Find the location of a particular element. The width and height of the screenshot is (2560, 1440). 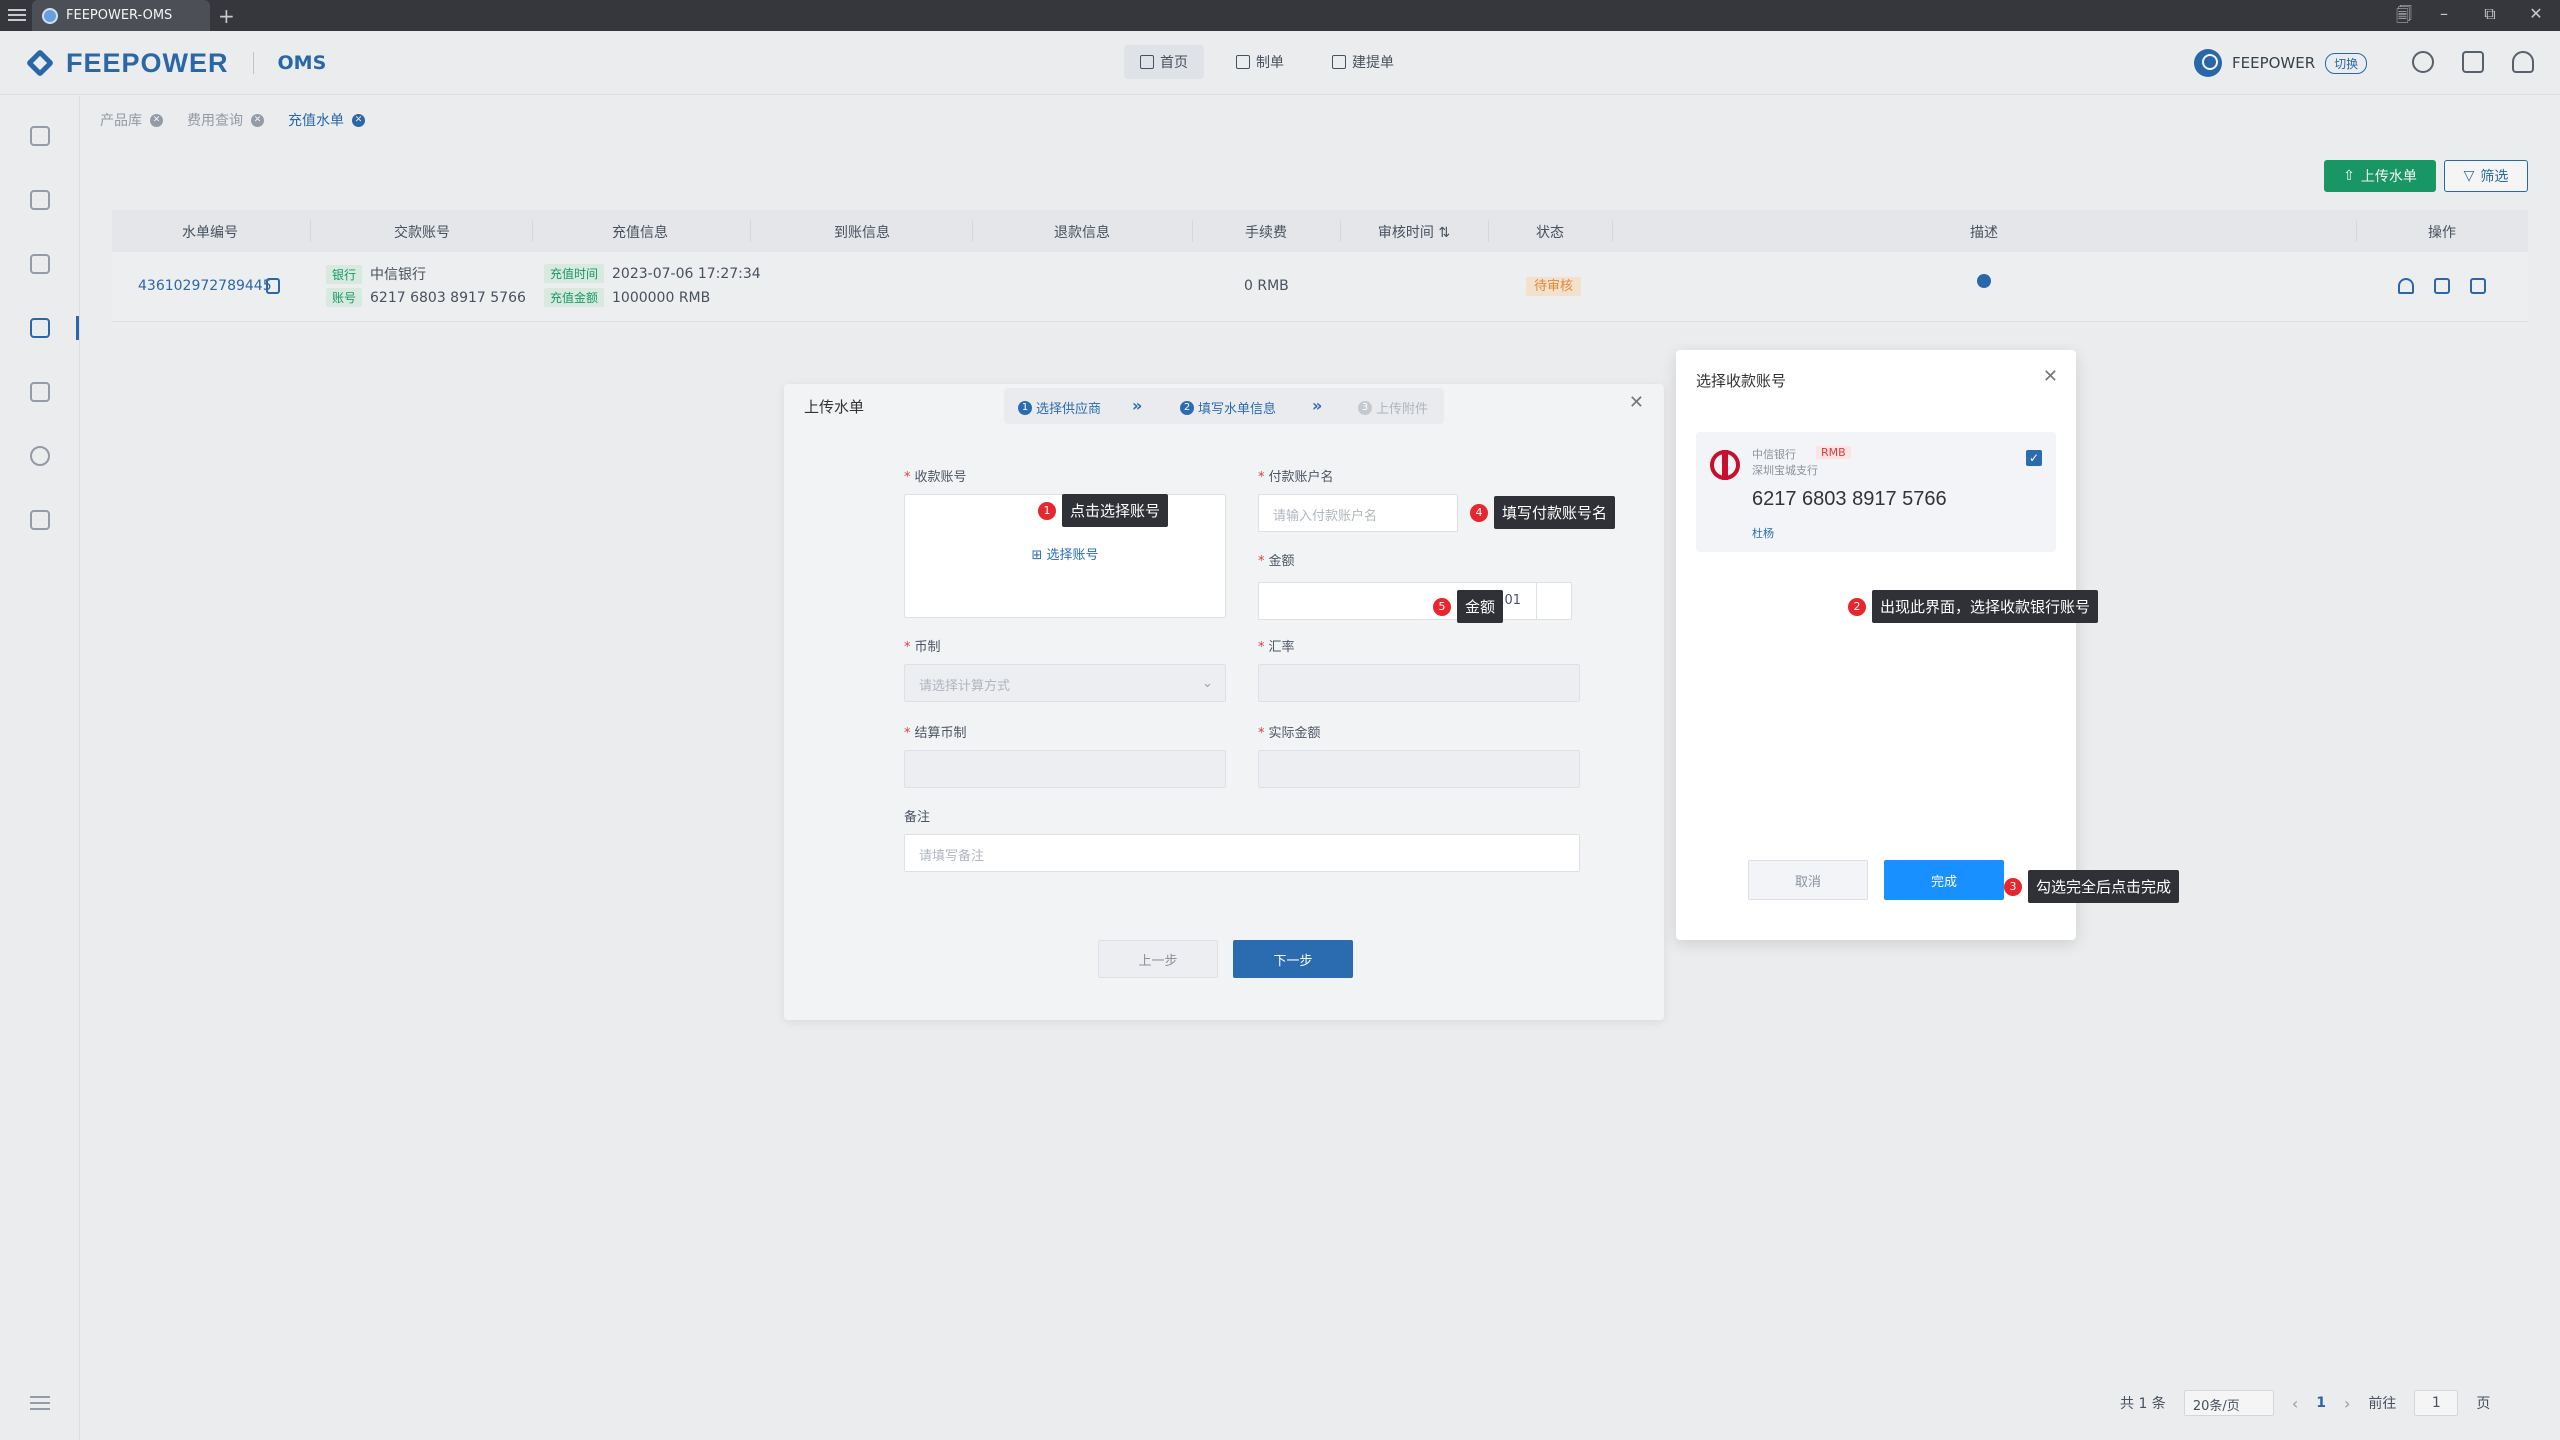

cancel-button: 取消 is located at coordinates (1808, 880).